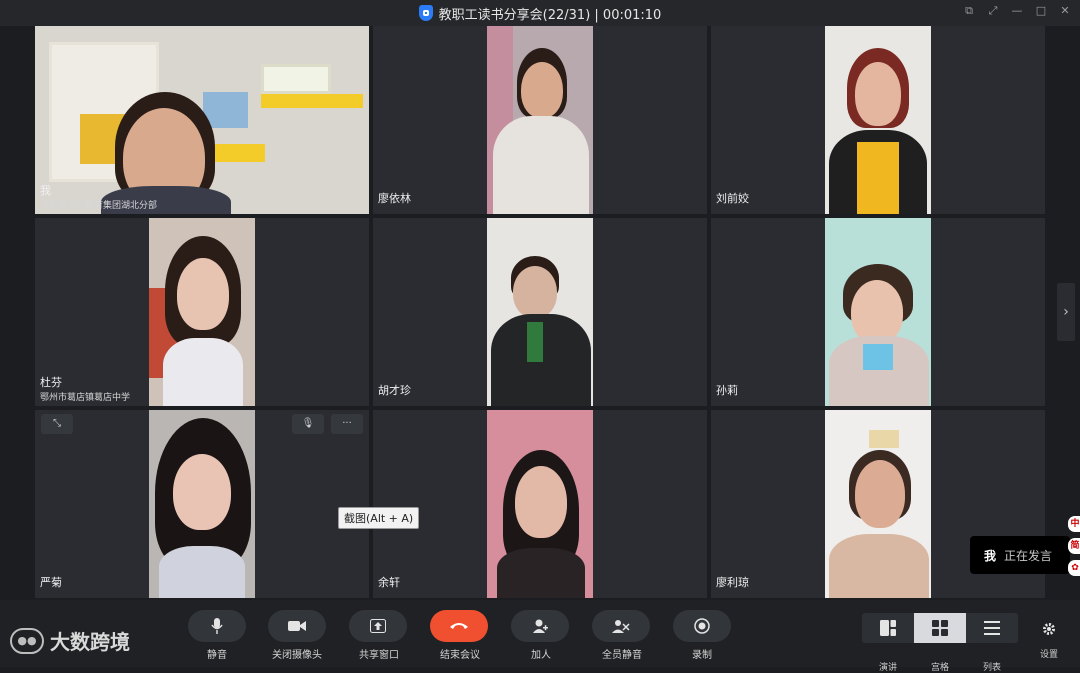 This screenshot has width=1080, height=673. I want to click on share-window-button, so click(378, 626).